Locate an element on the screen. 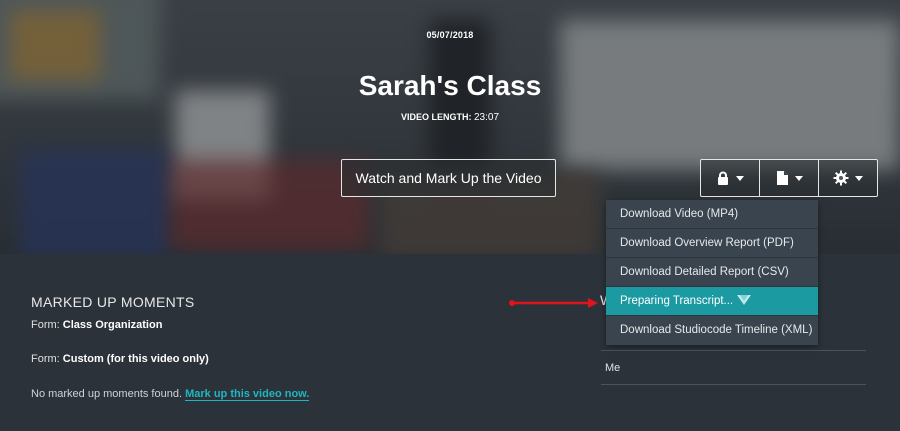  viewer-entry: Me is located at coordinates (613, 368).